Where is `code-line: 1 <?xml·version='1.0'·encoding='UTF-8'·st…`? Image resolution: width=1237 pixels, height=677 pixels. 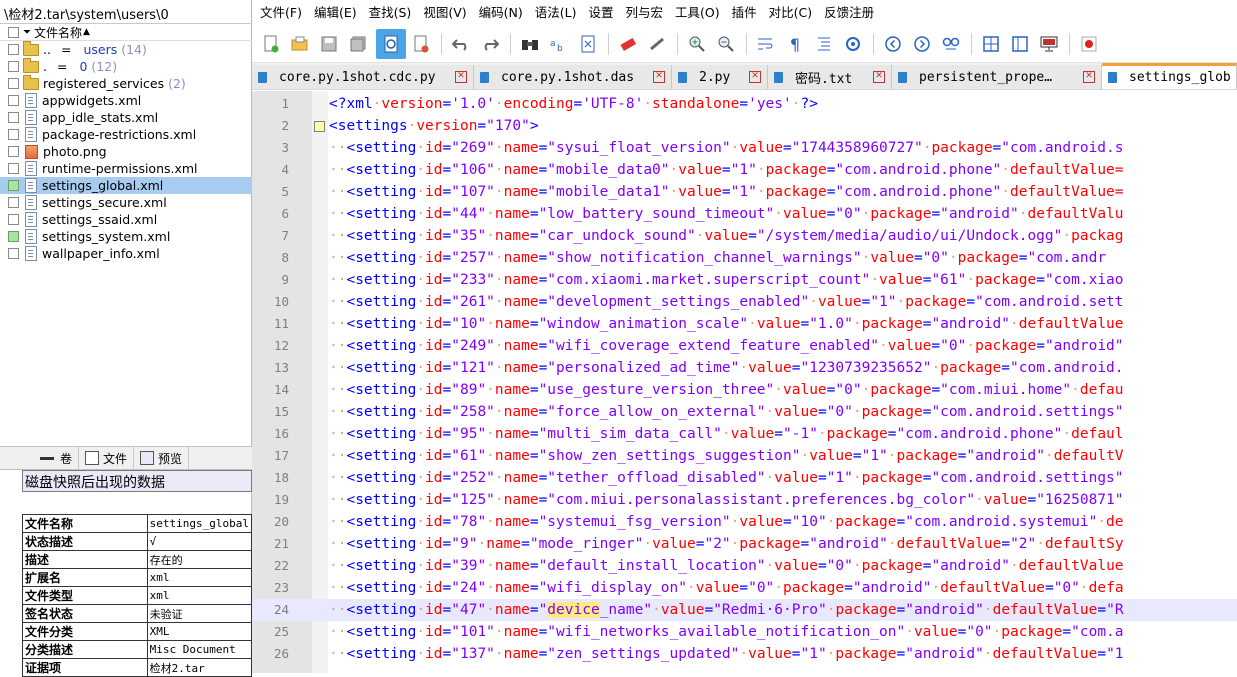
code-line: 1 <?xml·version='1.0'·encoding='UTF-8'·st… is located at coordinates (744, 104).